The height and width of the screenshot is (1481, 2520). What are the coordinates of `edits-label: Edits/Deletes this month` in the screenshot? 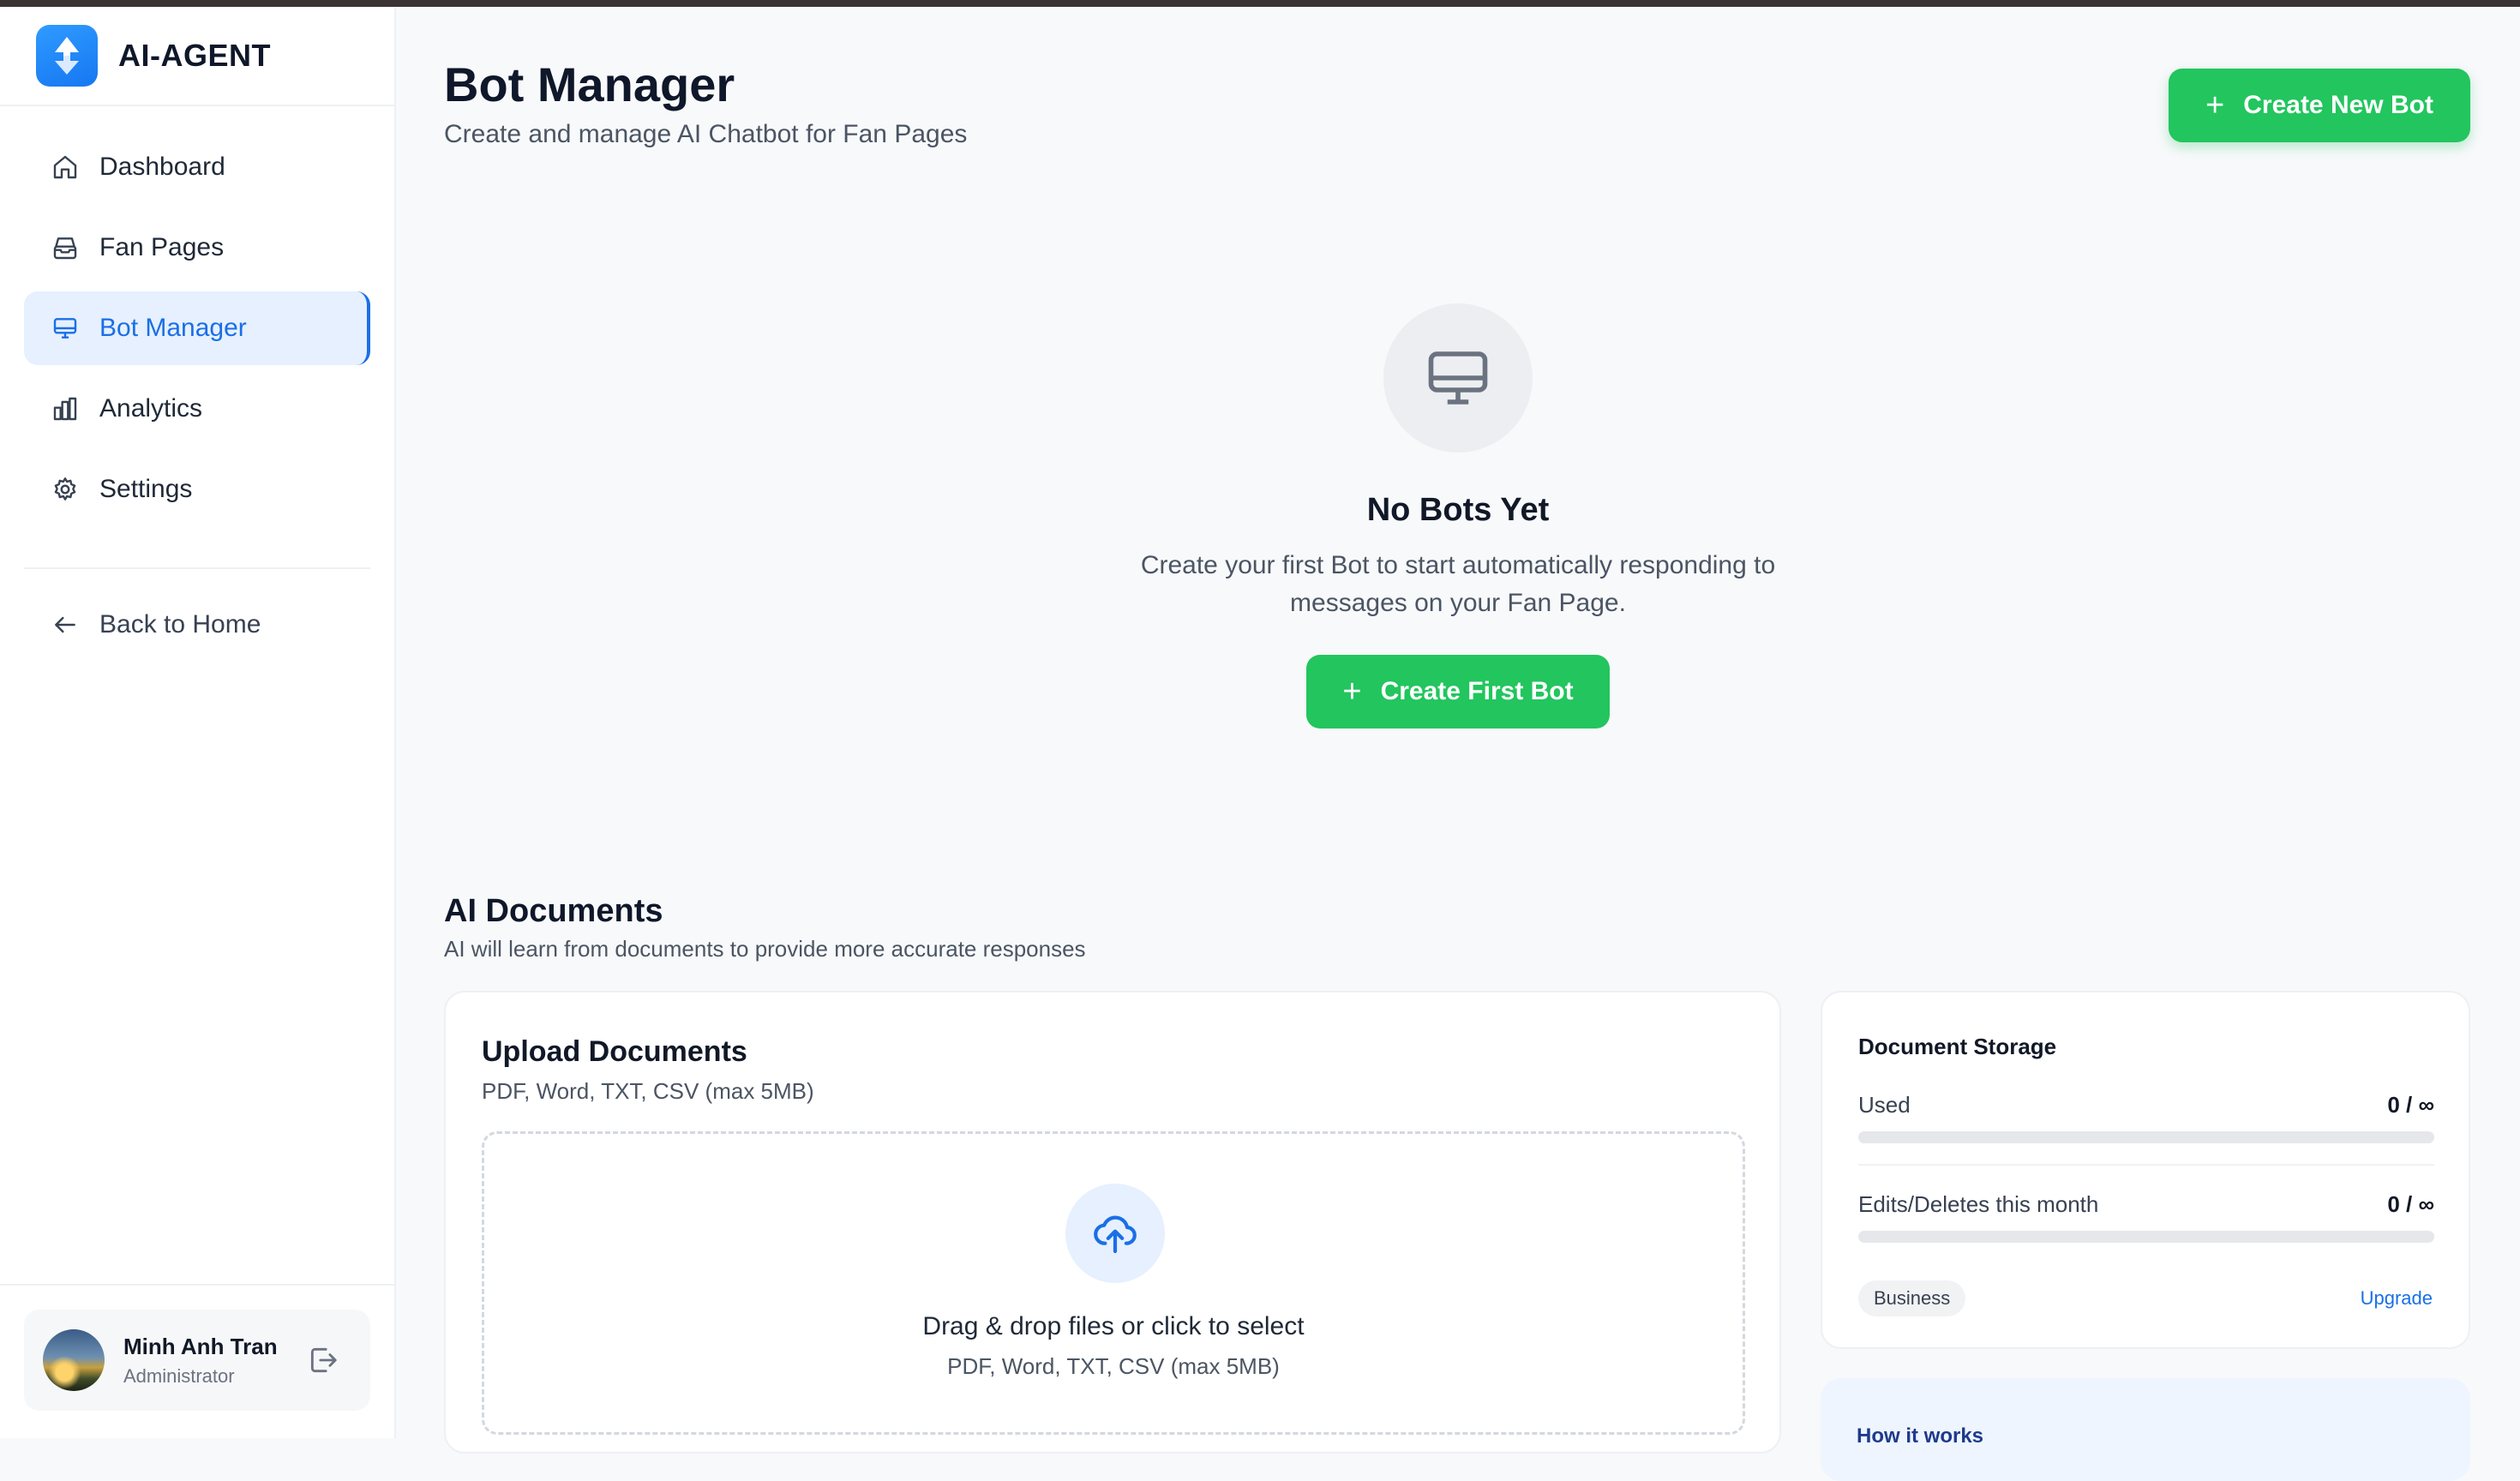 It's located at (1978, 1204).